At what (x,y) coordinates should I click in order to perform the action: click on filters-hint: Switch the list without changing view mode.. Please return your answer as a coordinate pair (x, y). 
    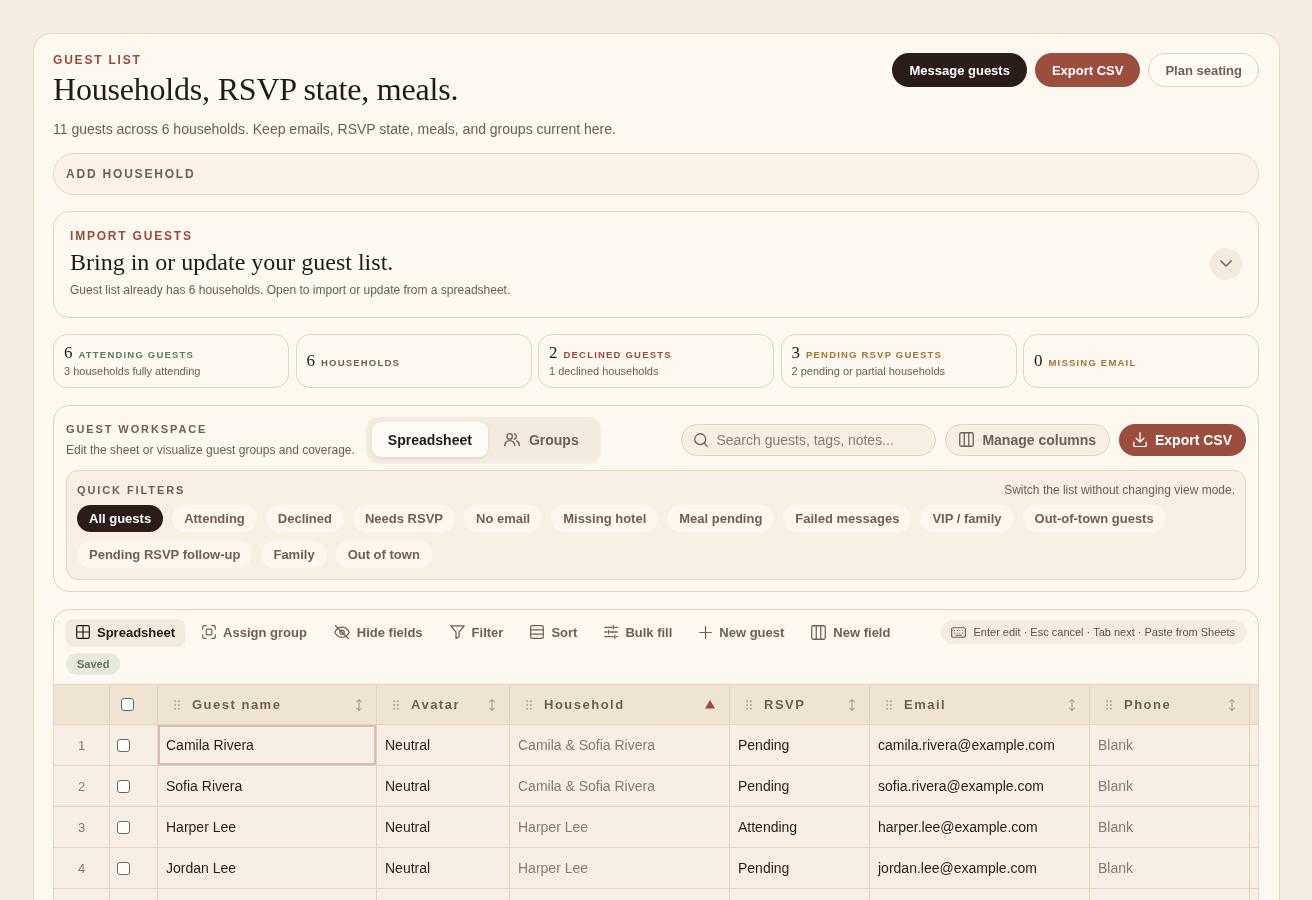
    Looking at the image, I should click on (1119, 490).